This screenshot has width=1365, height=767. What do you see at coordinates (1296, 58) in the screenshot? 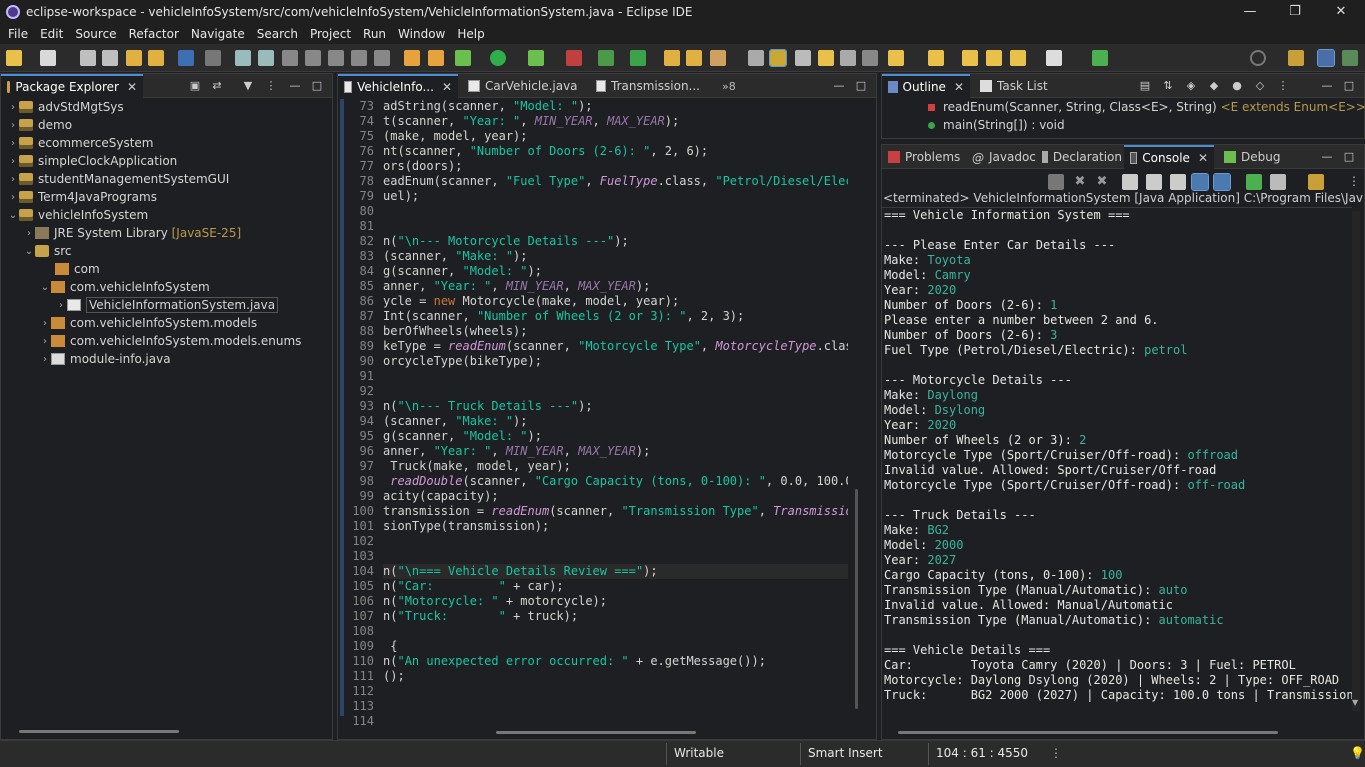
I see `open-perspective-icon` at bounding box center [1296, 58].